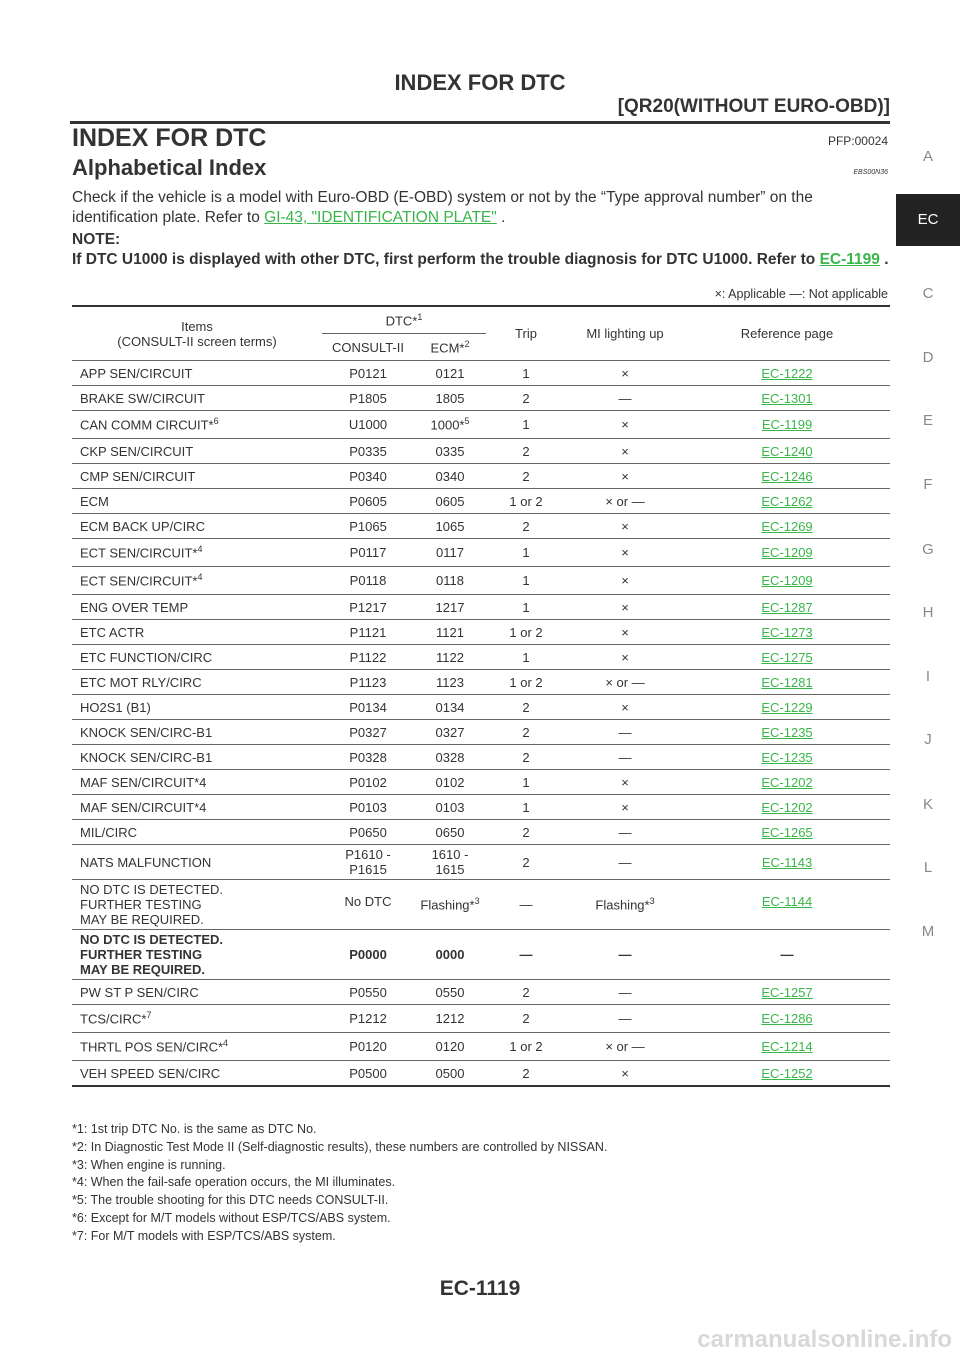 The height and width of the screenshot is (1358, 960). I want to click on section-tab-a: A, so click(928, 156).